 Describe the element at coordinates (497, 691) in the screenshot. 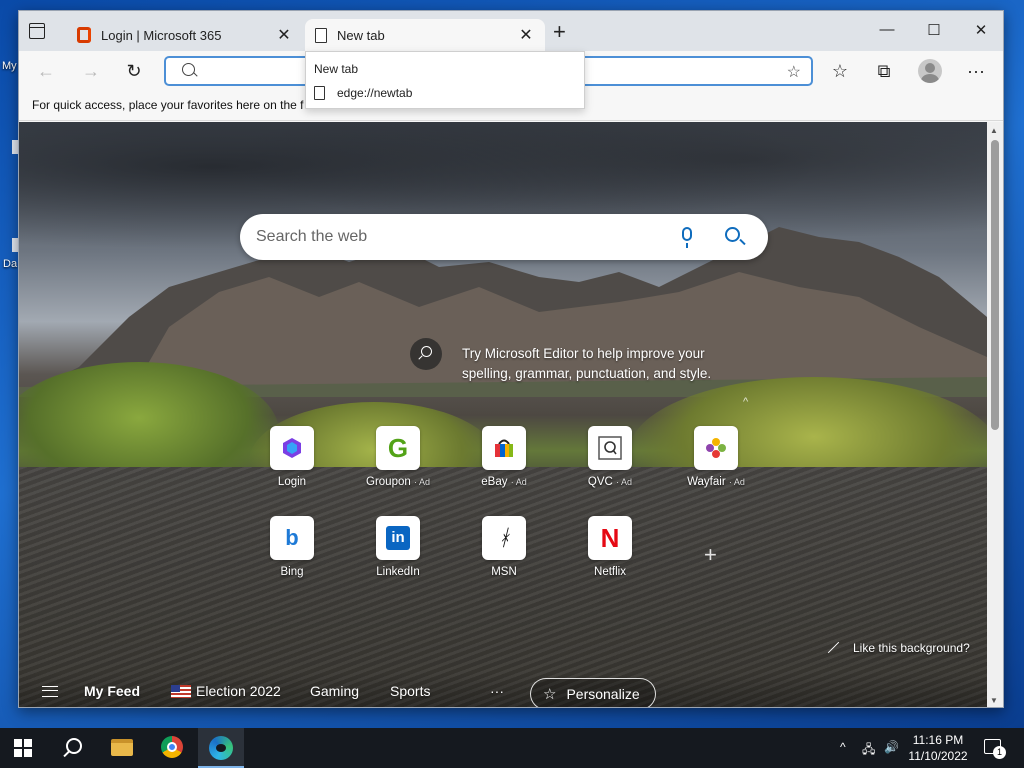

I see `more-feed-icon: ···` at that location.